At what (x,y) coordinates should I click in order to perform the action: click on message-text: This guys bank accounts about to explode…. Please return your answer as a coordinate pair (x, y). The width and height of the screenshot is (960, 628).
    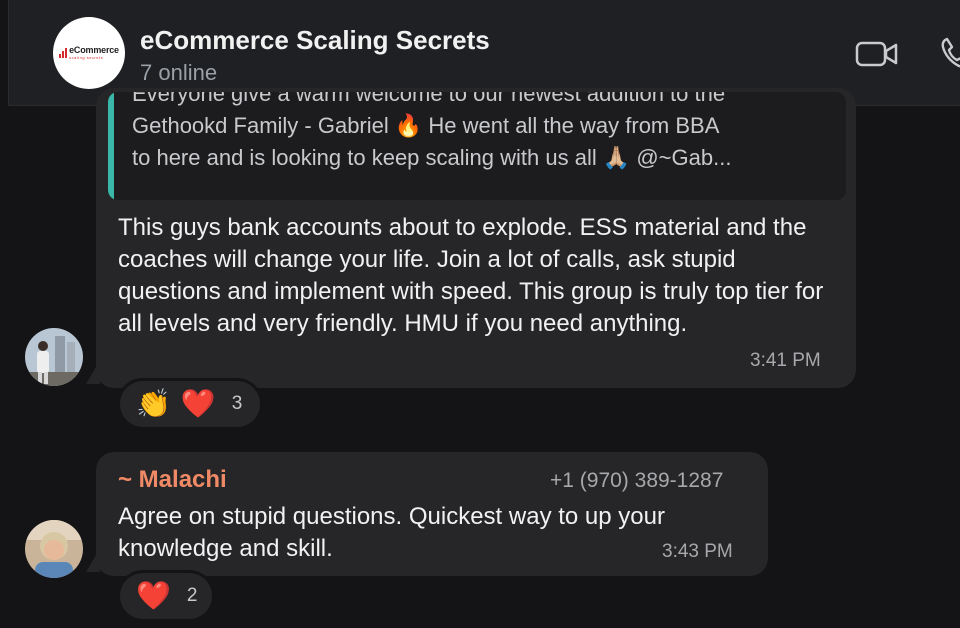
    Looking at the image, I should click on (471, 275).